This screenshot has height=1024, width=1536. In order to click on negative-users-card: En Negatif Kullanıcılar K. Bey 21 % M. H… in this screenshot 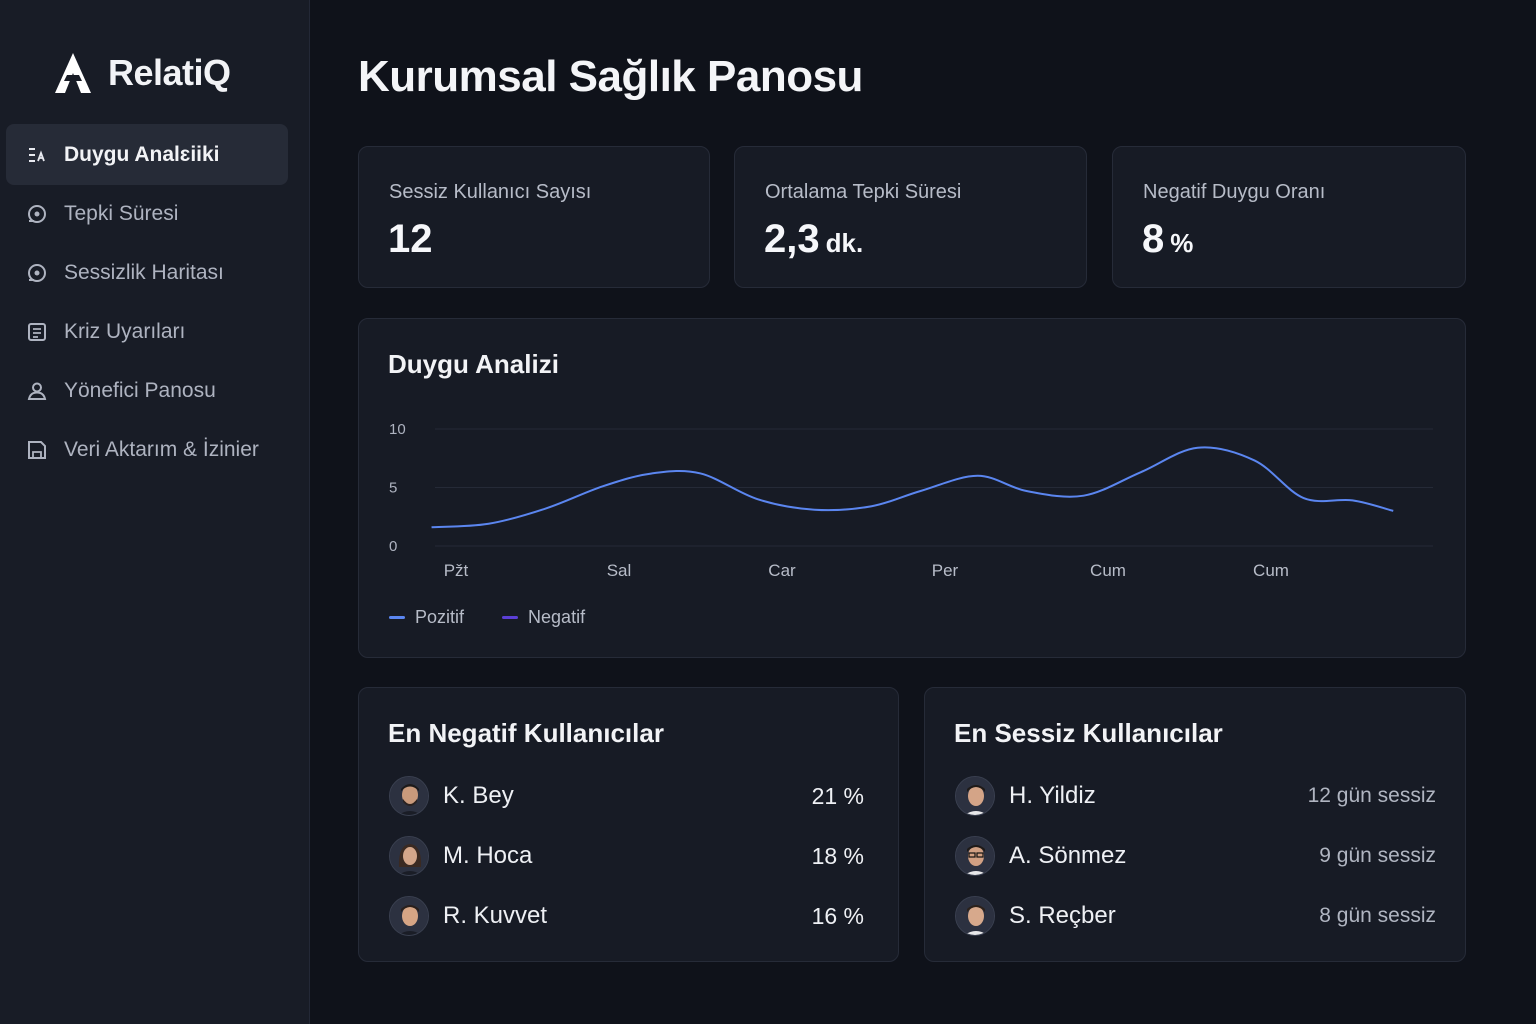, I will do `click(628, 824)`.